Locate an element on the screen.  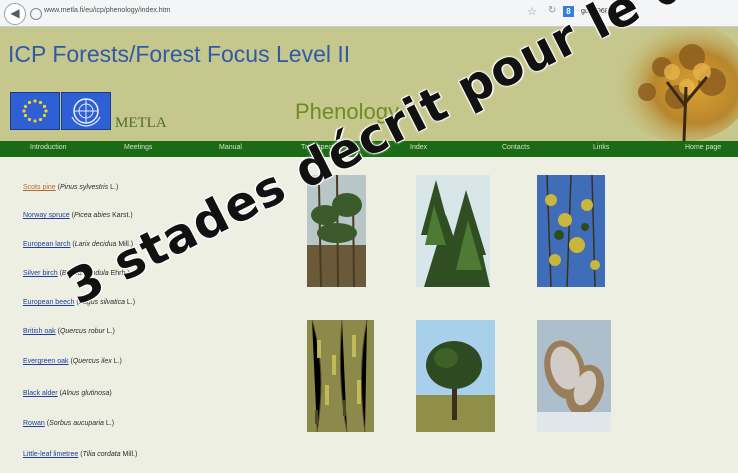
species-item: Rowan (Sorbus aucuparia L.) is located at coordinates (69, 423).